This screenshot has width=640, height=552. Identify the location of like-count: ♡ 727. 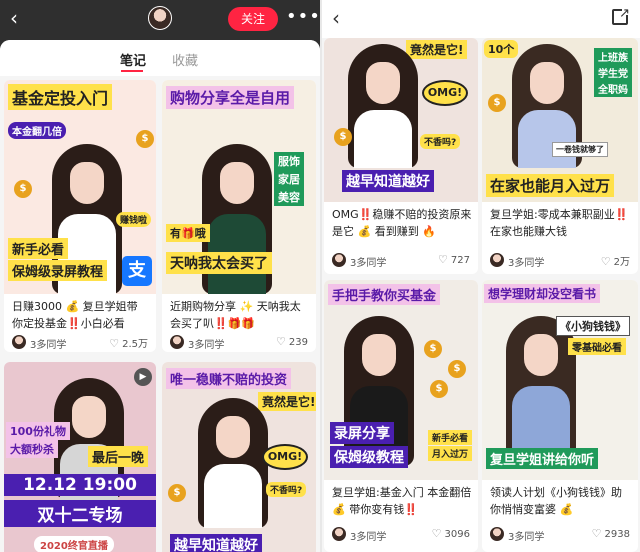
(454, 259).